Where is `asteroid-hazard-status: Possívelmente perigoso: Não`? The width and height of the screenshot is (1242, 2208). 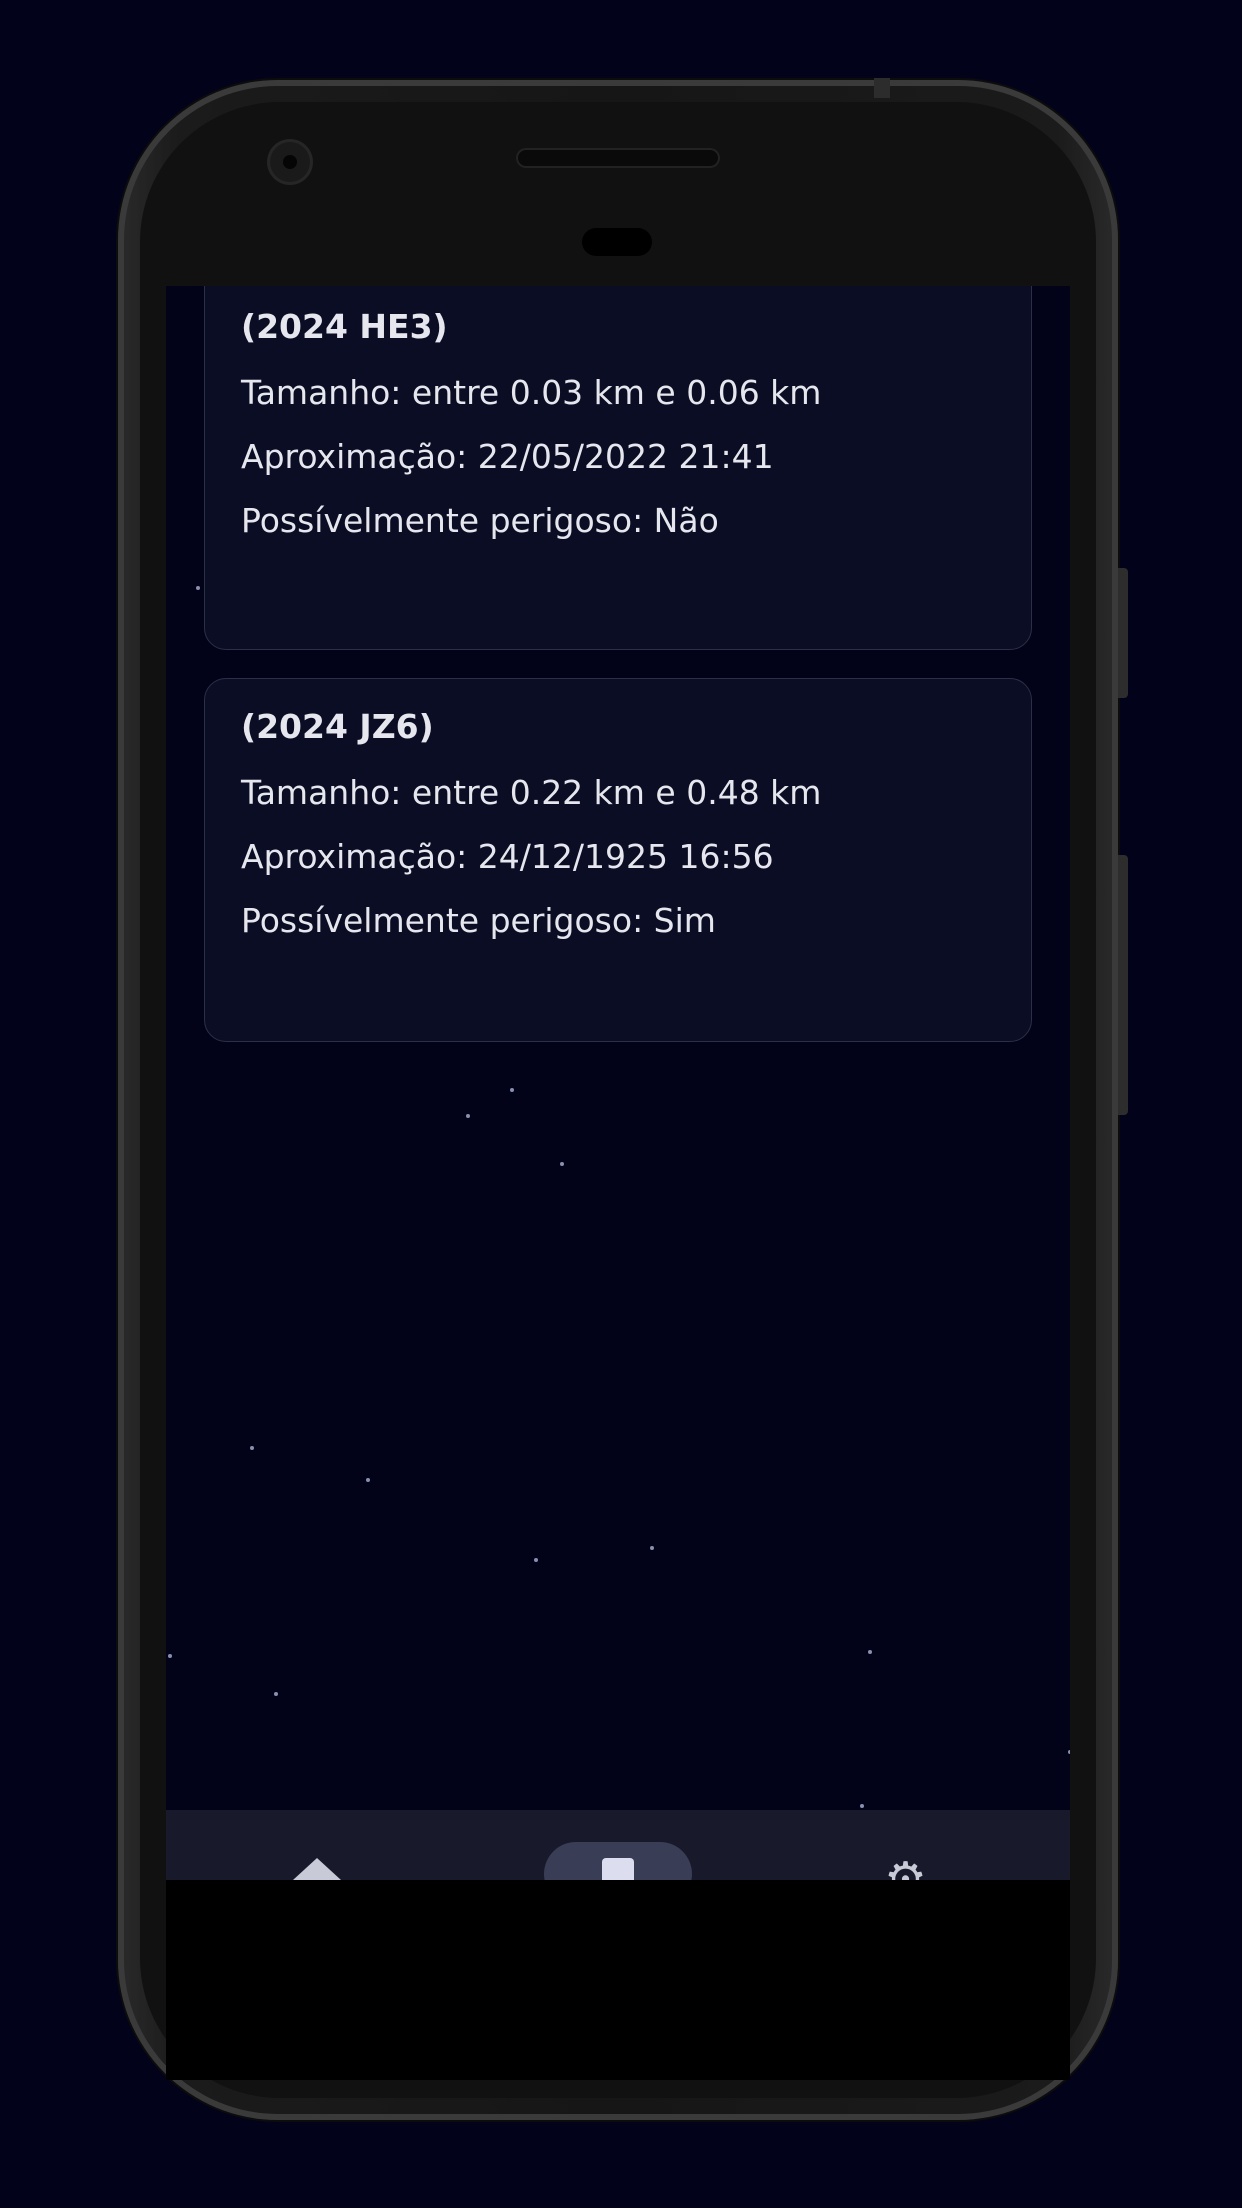
asteroid-hazard-status: Possívelmente perigoso: Não is located at coordinates (480, 520).